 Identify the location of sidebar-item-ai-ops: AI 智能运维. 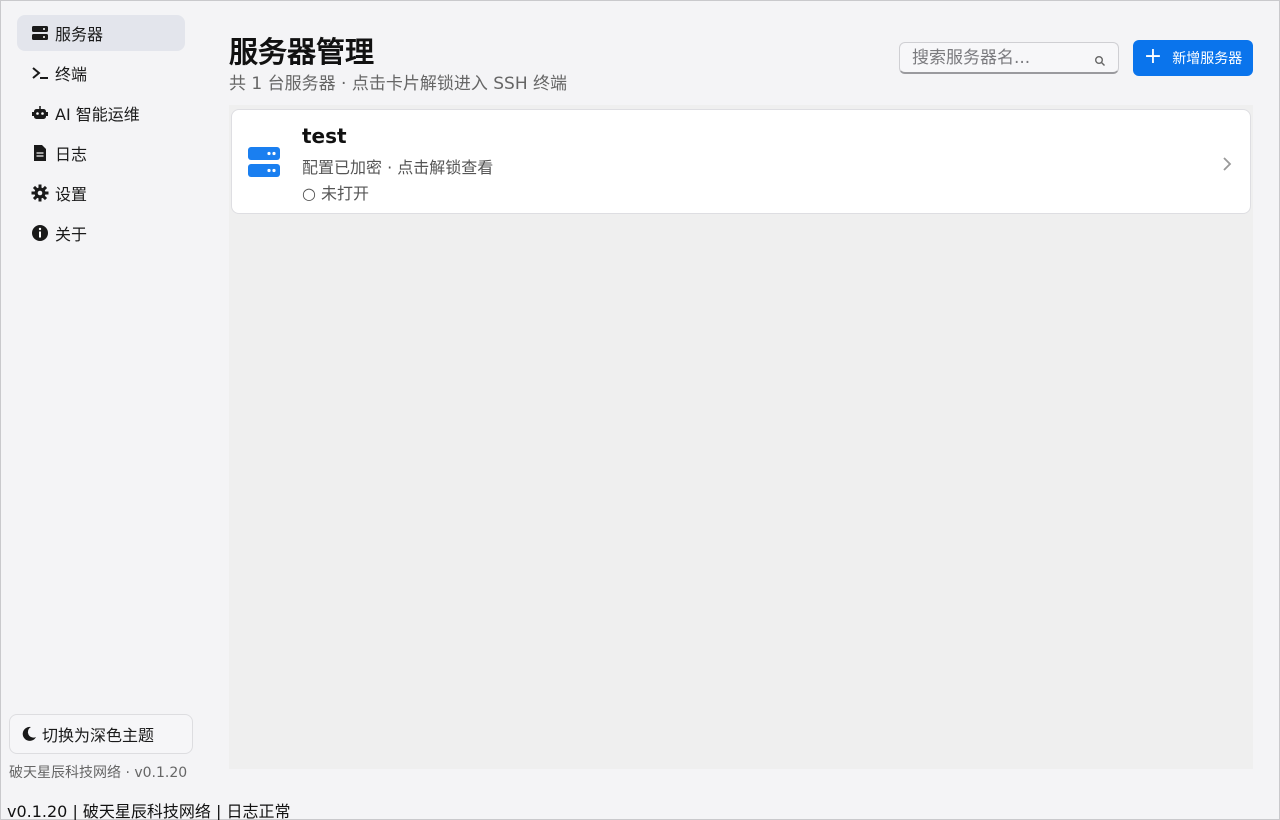
(101, 113).